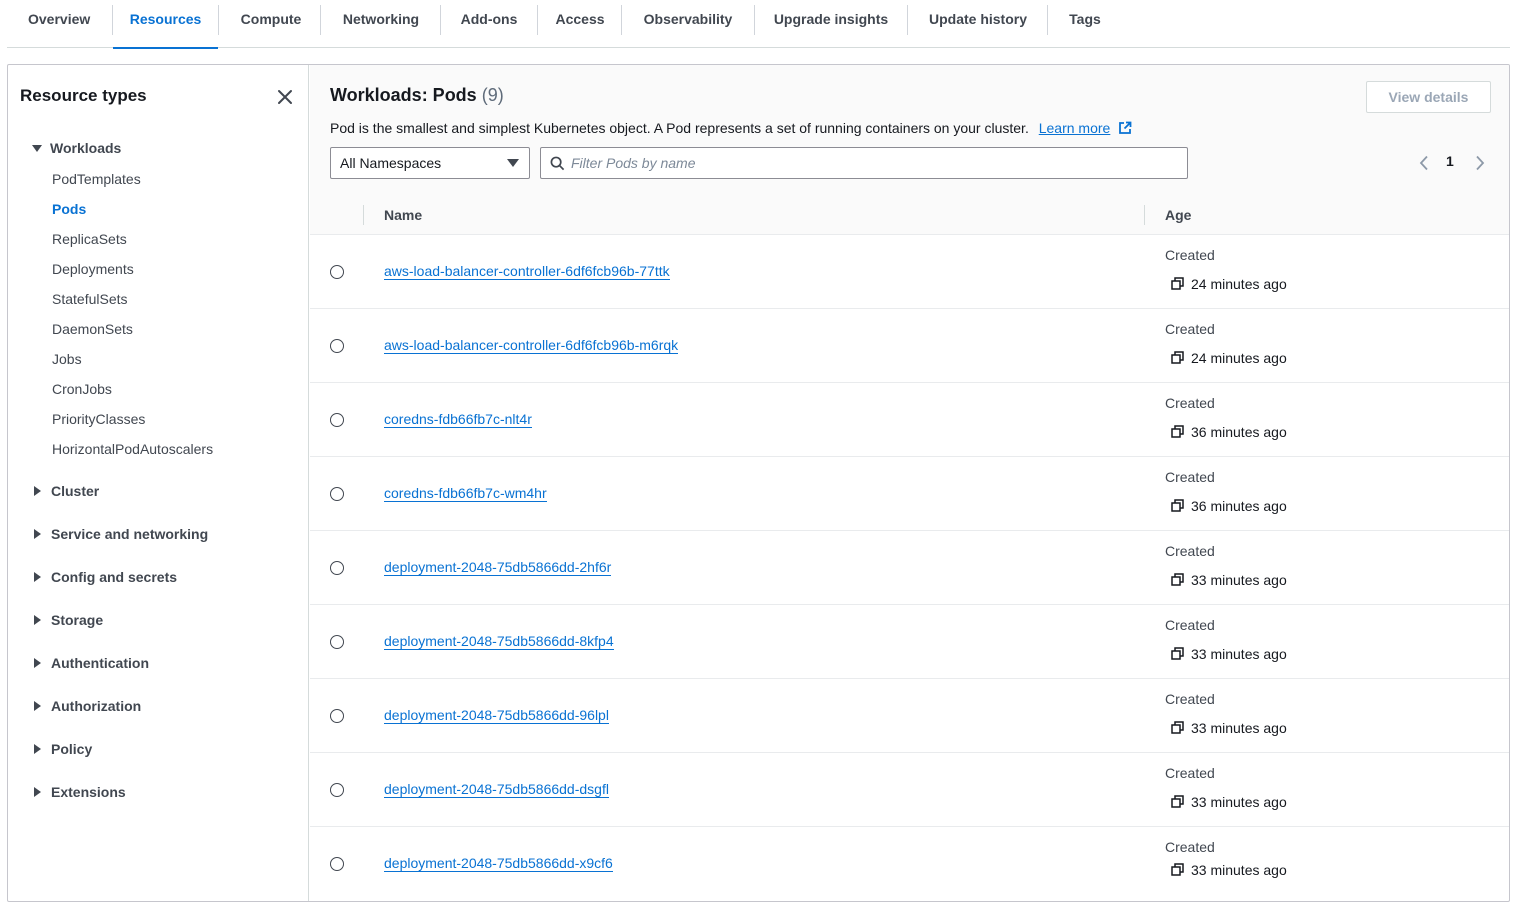 Image resolution: width=1524 pixels, height=909 pixels. I want to click on chevron-left-icon, so click(1424, 163).